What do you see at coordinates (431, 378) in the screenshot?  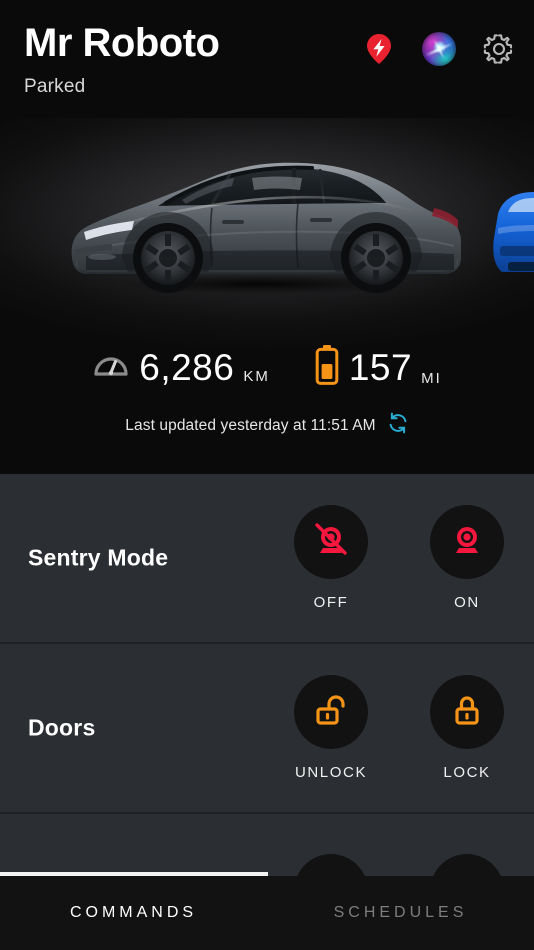 I see `battery-range-unit: MI` at bounding box center [431, 378].